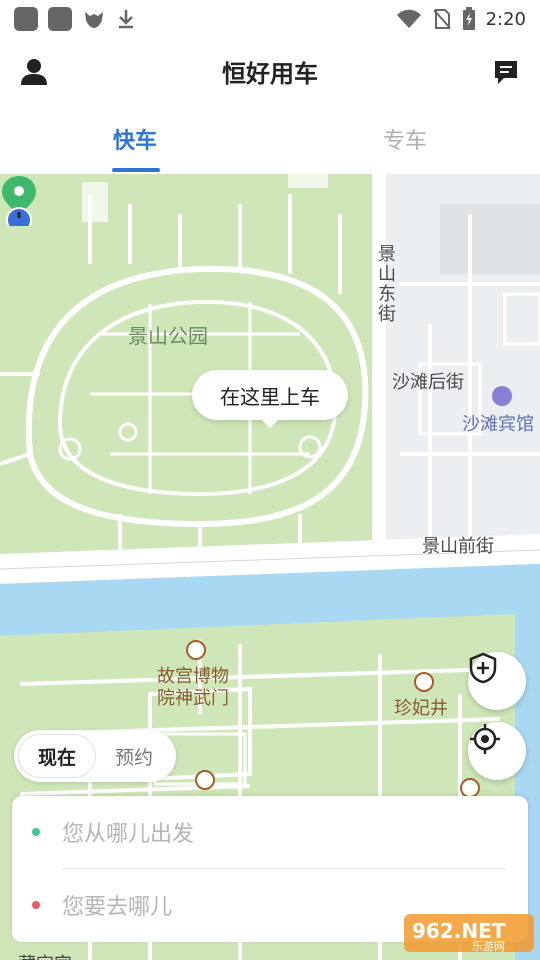 This screenshot has width=540, height=960. Describe the element at coordinates (168, 336) in the screenshot. I see `map-label-park: 景山公园` at that location.